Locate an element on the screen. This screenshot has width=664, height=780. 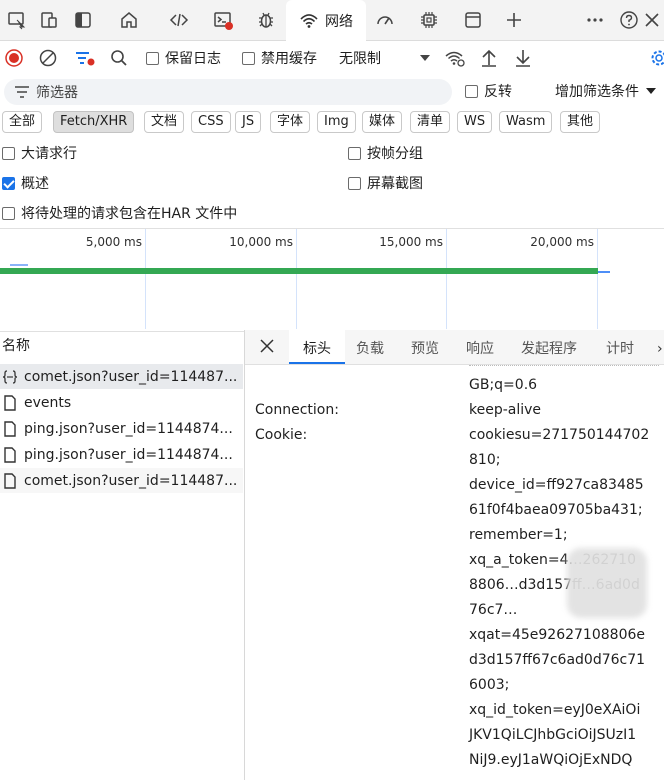
home-icon is located at coordinates (129, 20).